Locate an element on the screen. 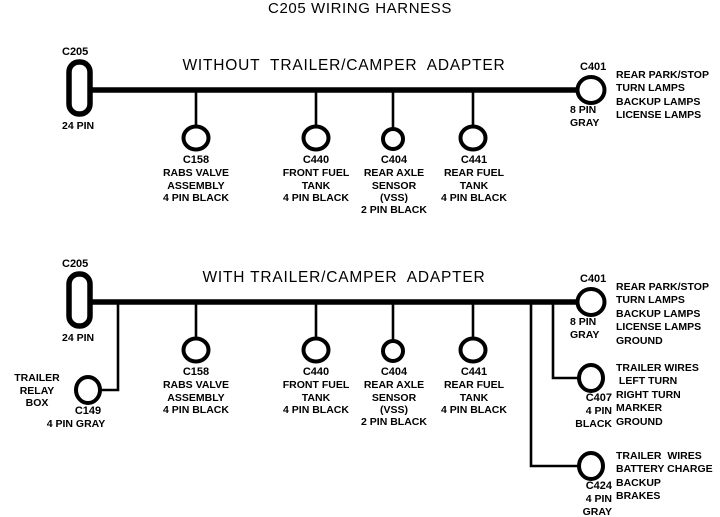  node-label-c424: C424 is located at coordinates (598, 486).